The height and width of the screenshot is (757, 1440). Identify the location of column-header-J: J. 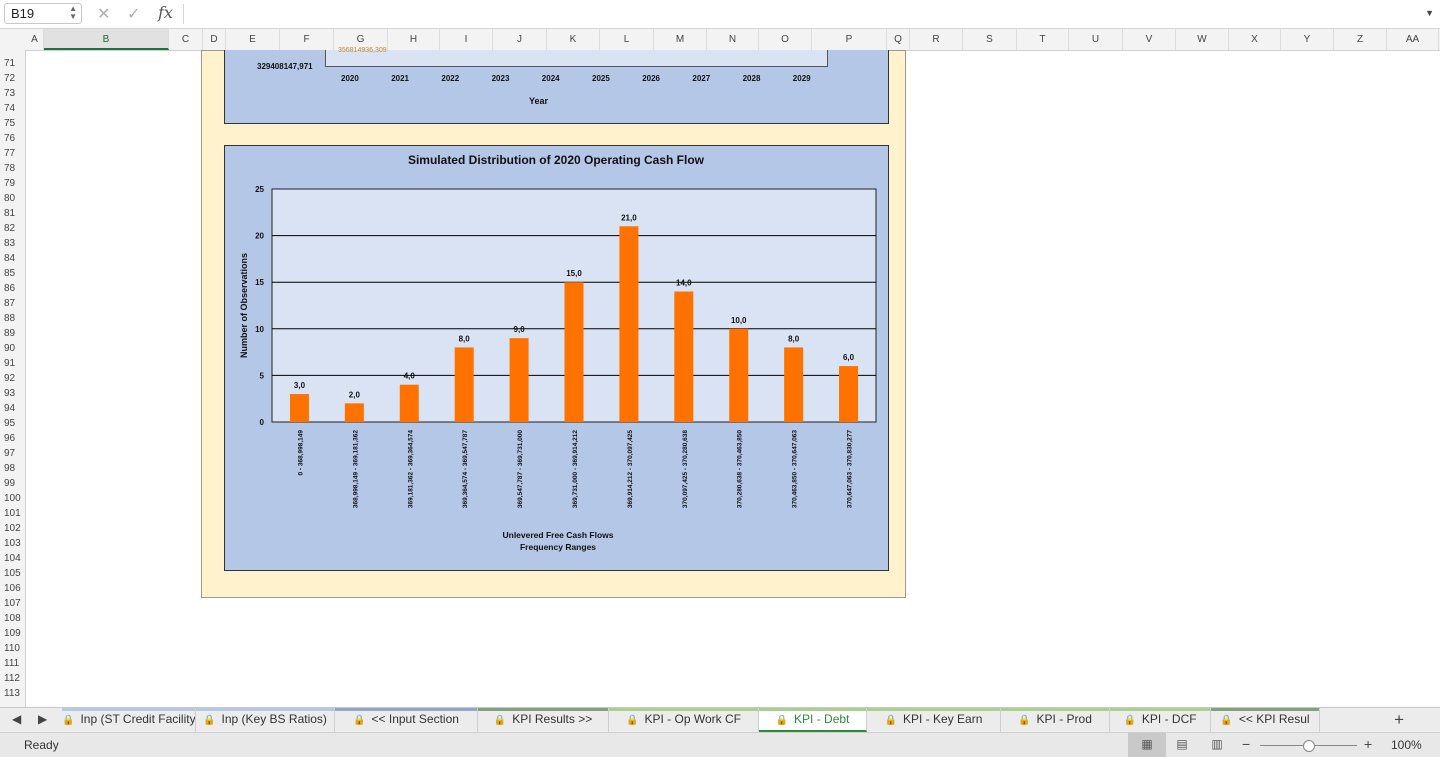
(520, 39).